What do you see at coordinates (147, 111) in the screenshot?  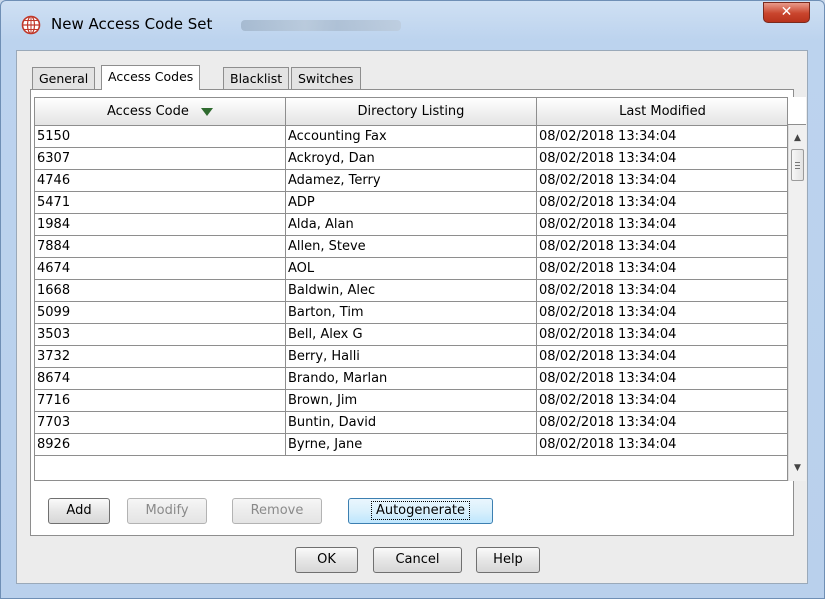 I see `column-header-label: Access Code` at bounding box center [147, 111].